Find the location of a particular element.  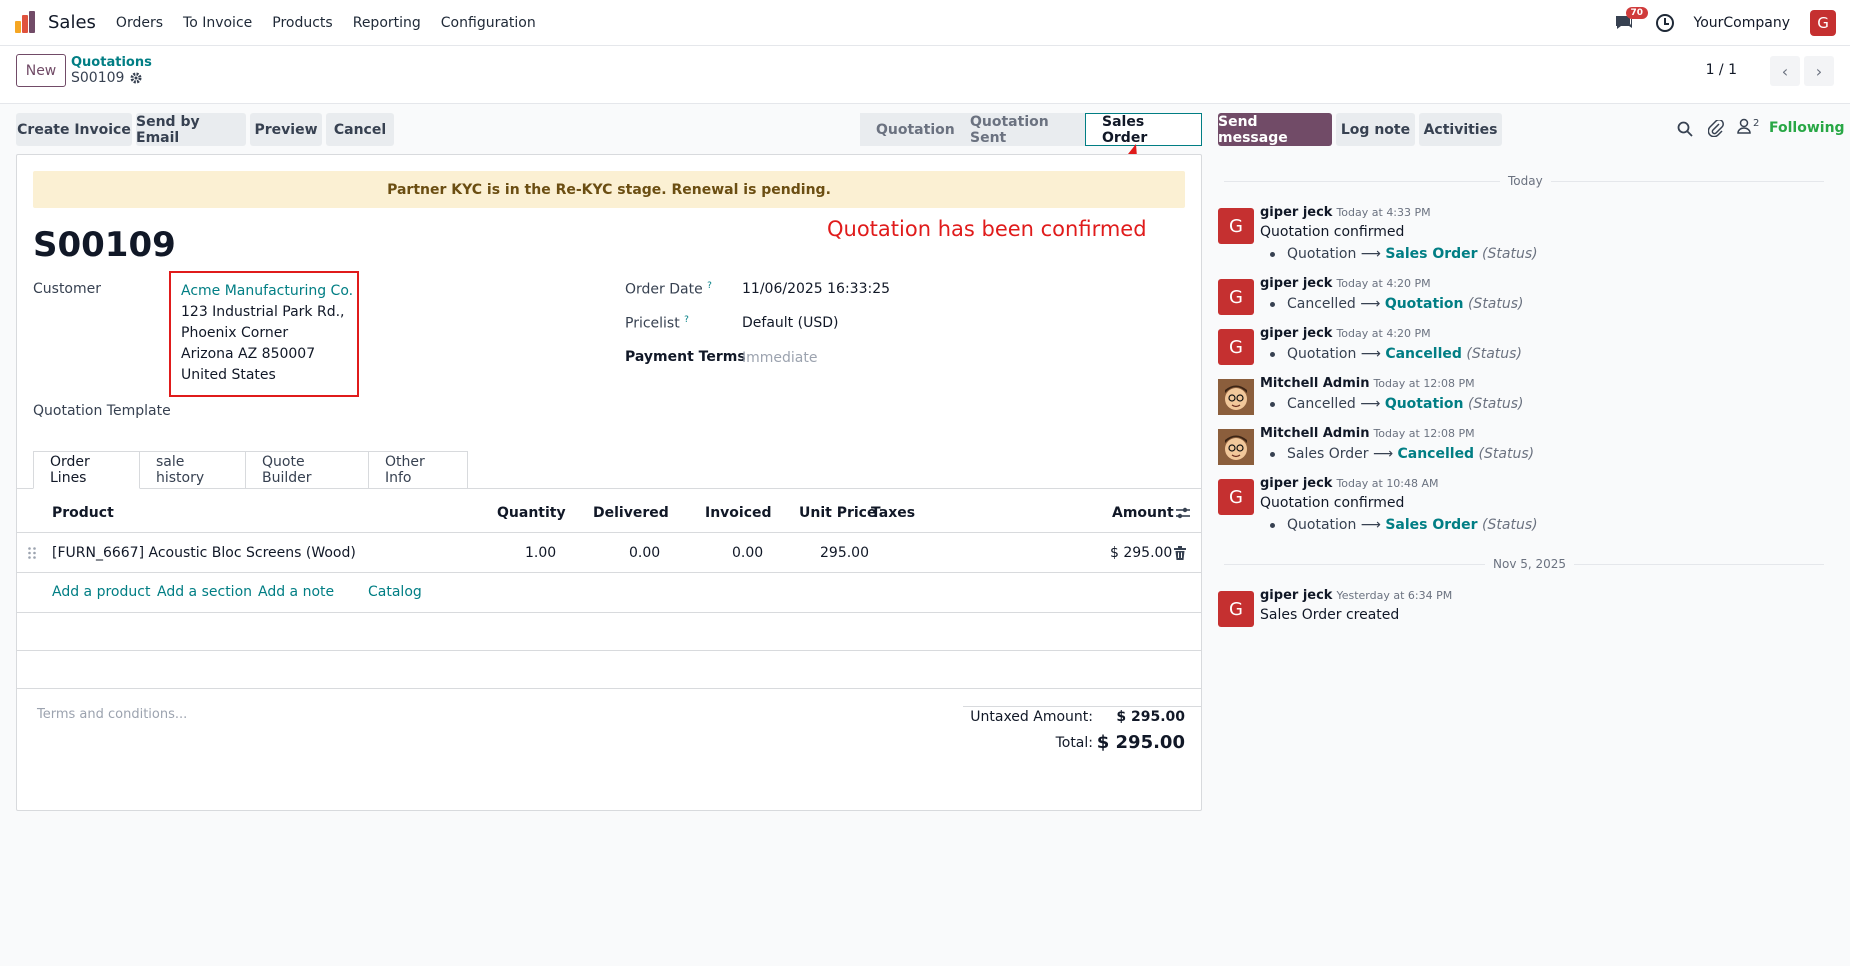

pricelist-value: Default (USD) is located at coordinates (790, 323).